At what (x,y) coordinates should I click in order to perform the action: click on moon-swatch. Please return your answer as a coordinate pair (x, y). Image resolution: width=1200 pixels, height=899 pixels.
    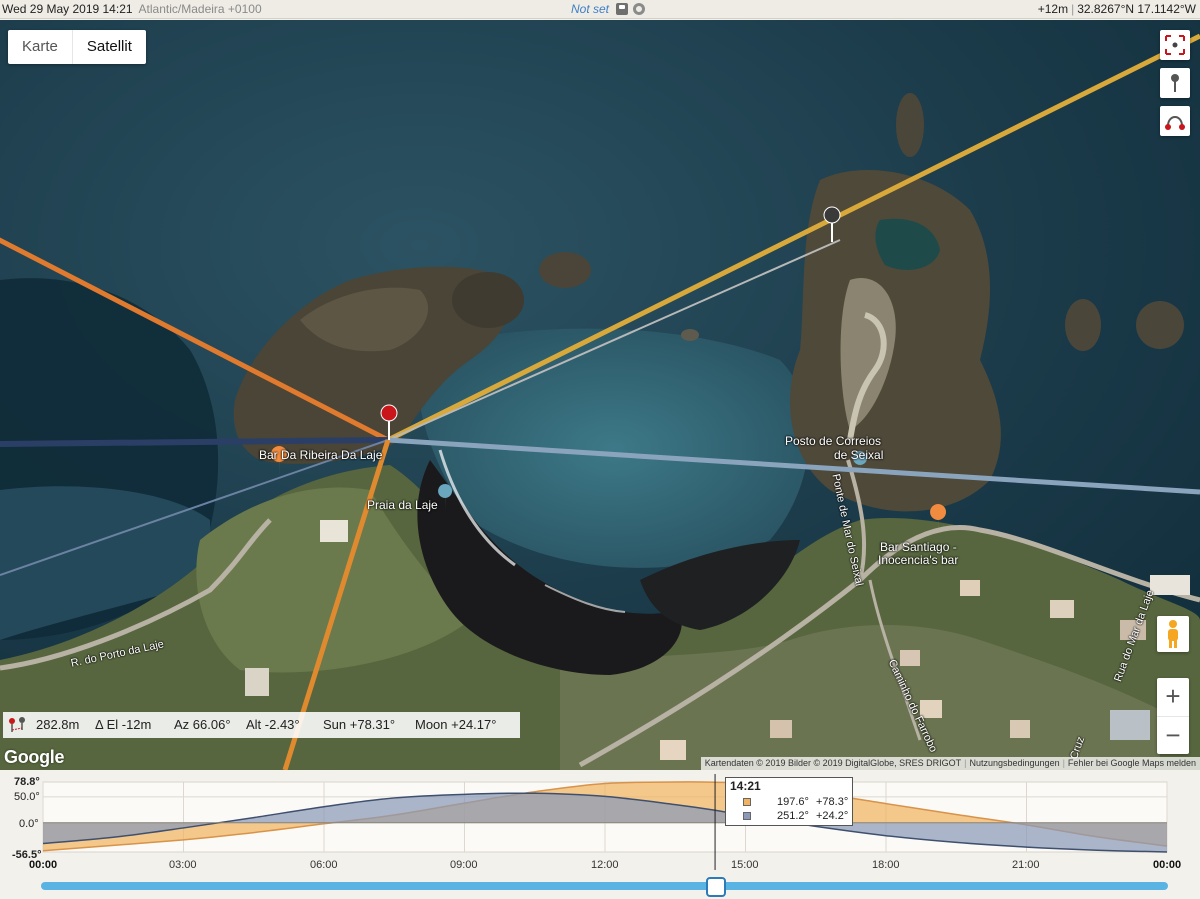
    Looking at the image, I should click on (747, 816).